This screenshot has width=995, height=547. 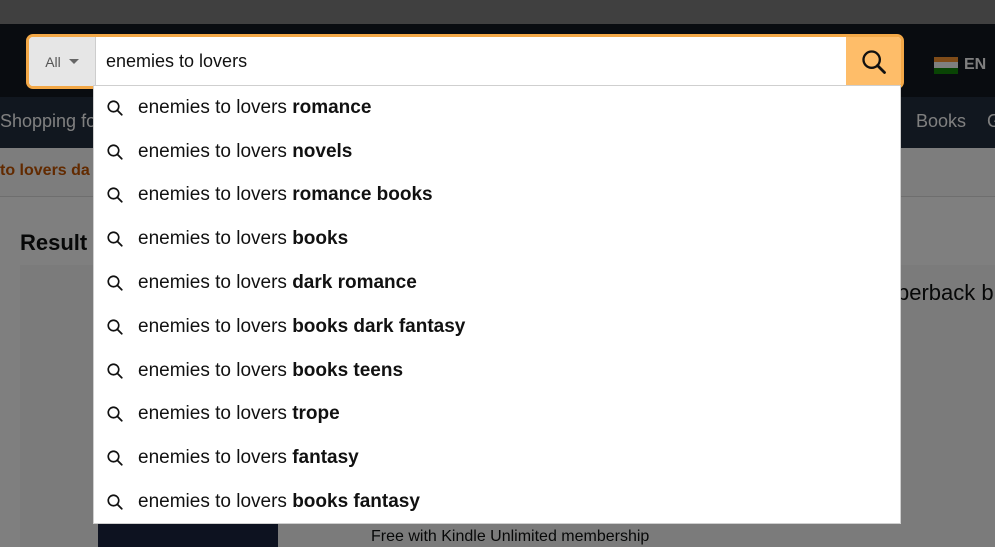 What do you see at coordinates (332, 107) in the screenshot?
I see `suggestion-suffix: romance` at bounding box center [332, 107].